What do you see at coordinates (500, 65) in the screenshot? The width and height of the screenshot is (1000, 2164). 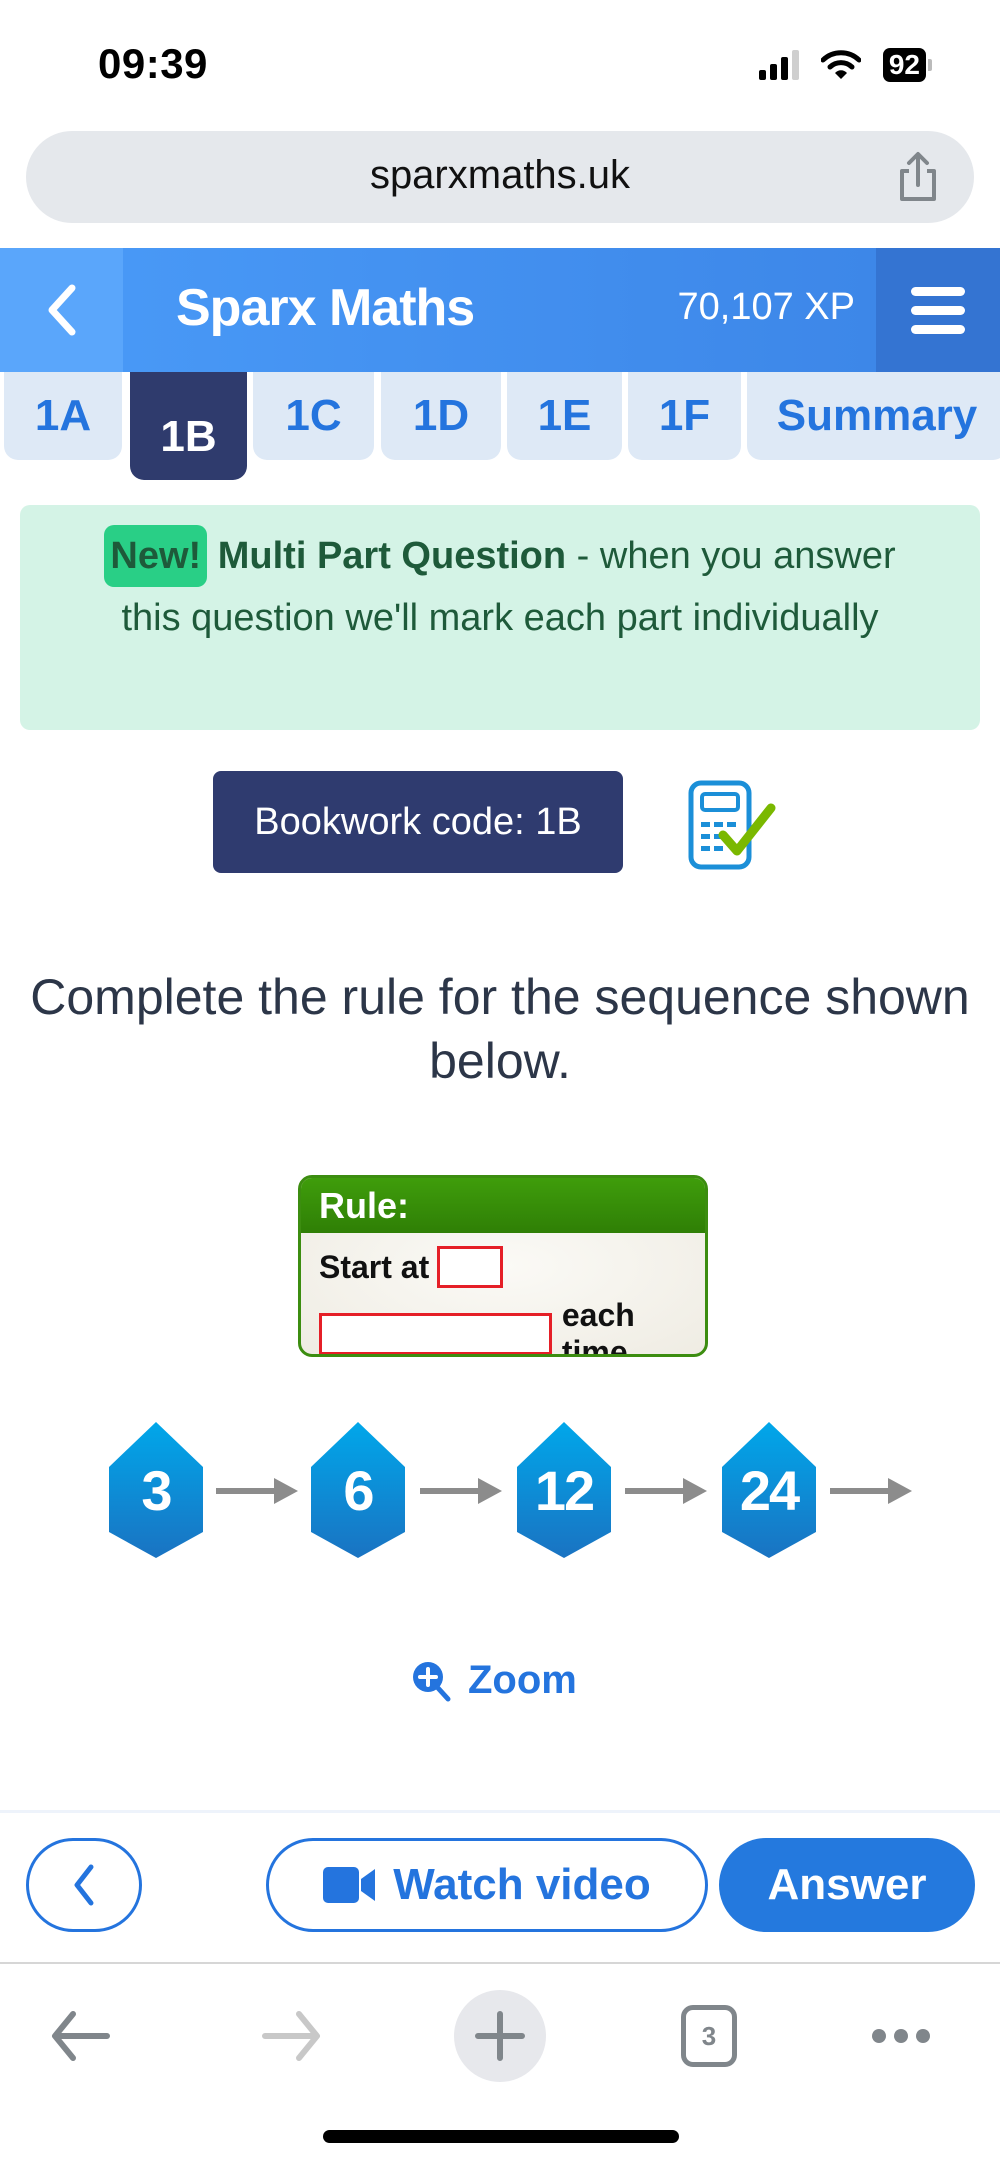 I see `status-bar: 09:39 92` at bounding box center [500, 65].